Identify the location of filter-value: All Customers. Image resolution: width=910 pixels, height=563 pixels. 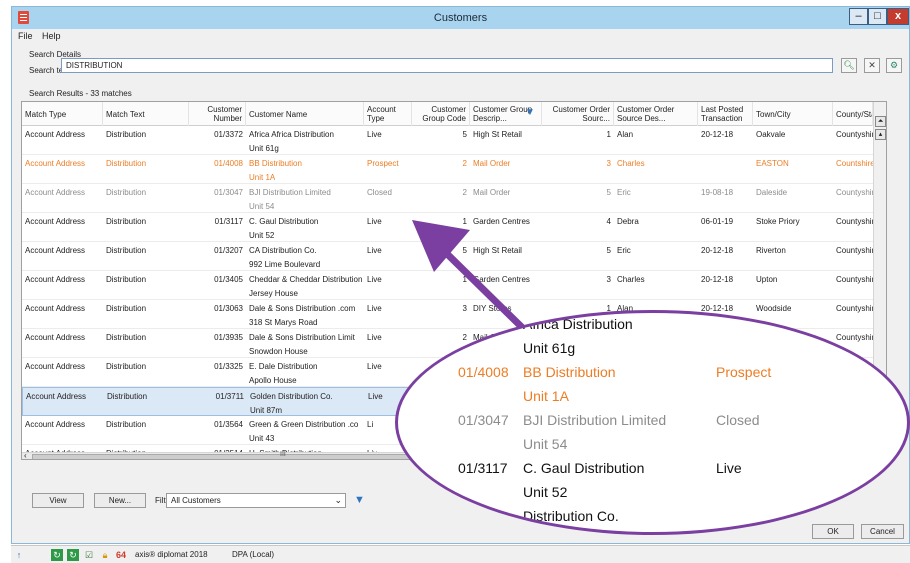
(196, 500).